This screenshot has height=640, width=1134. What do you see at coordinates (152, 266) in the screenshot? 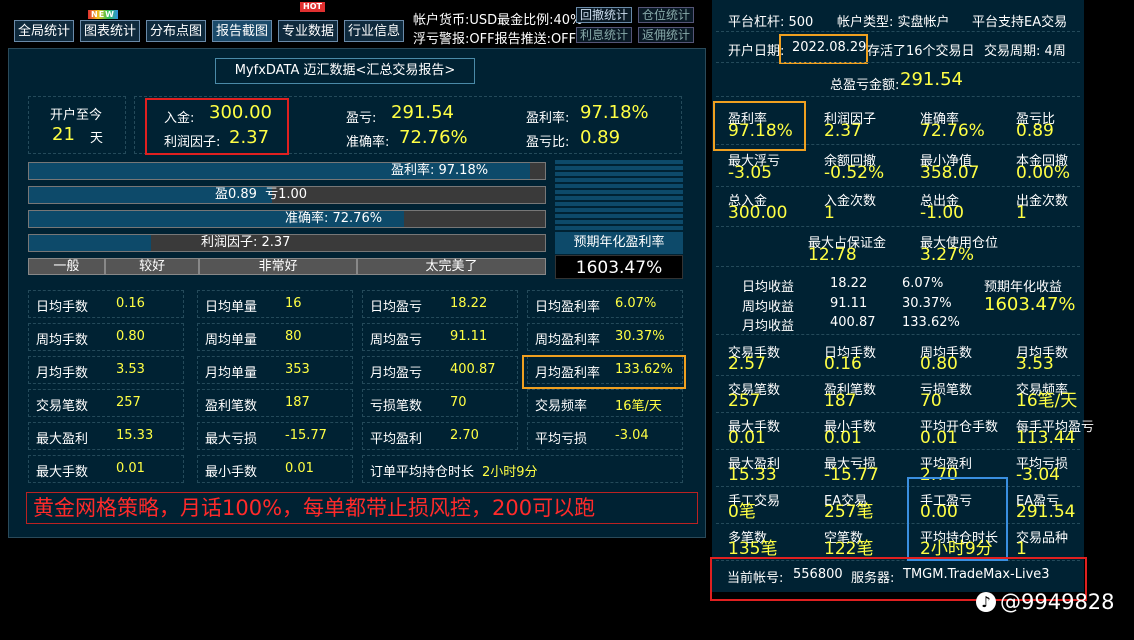
I see `rating-good: 较好` at bounding box center [152, 266].